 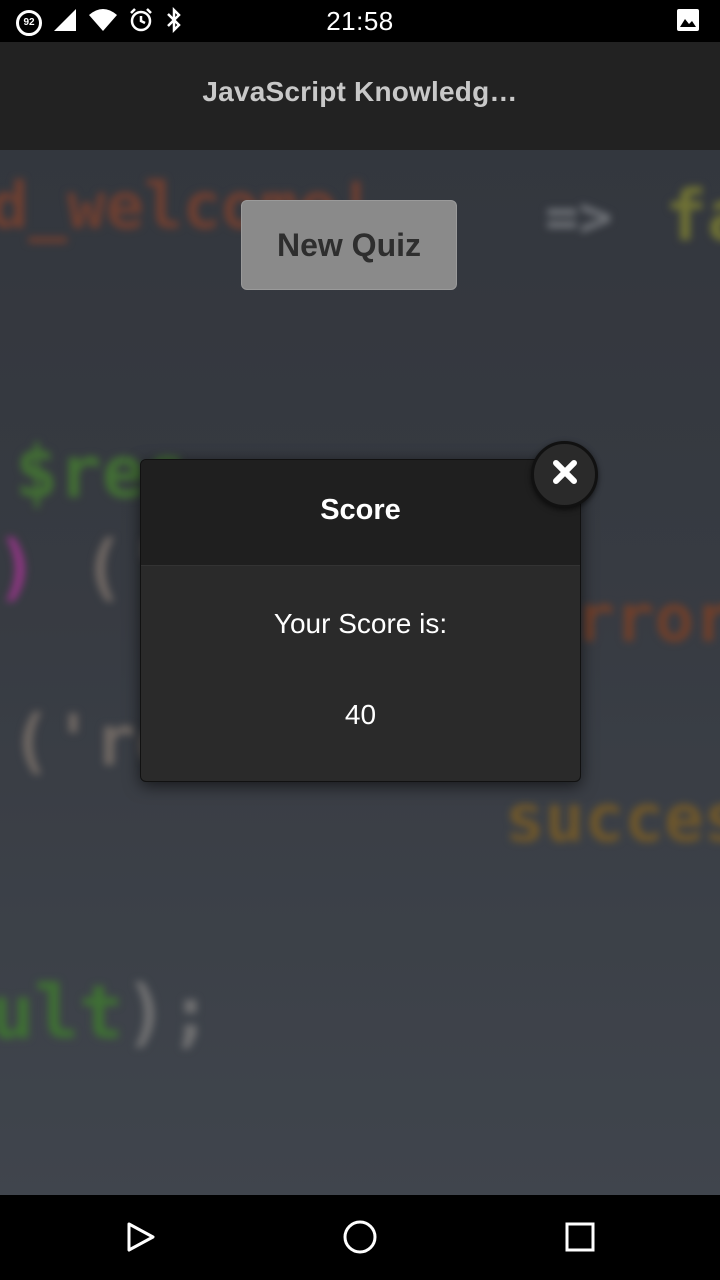 I want to click on close-icon, so click(x=565, y=474).